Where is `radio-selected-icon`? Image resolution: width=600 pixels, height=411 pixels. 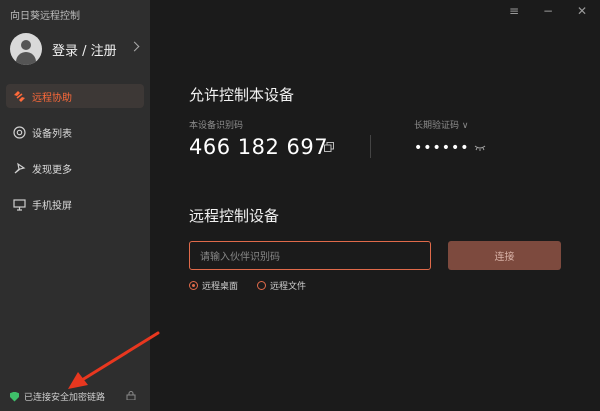
radio-selected-icon is located at coordinates (193, 285).